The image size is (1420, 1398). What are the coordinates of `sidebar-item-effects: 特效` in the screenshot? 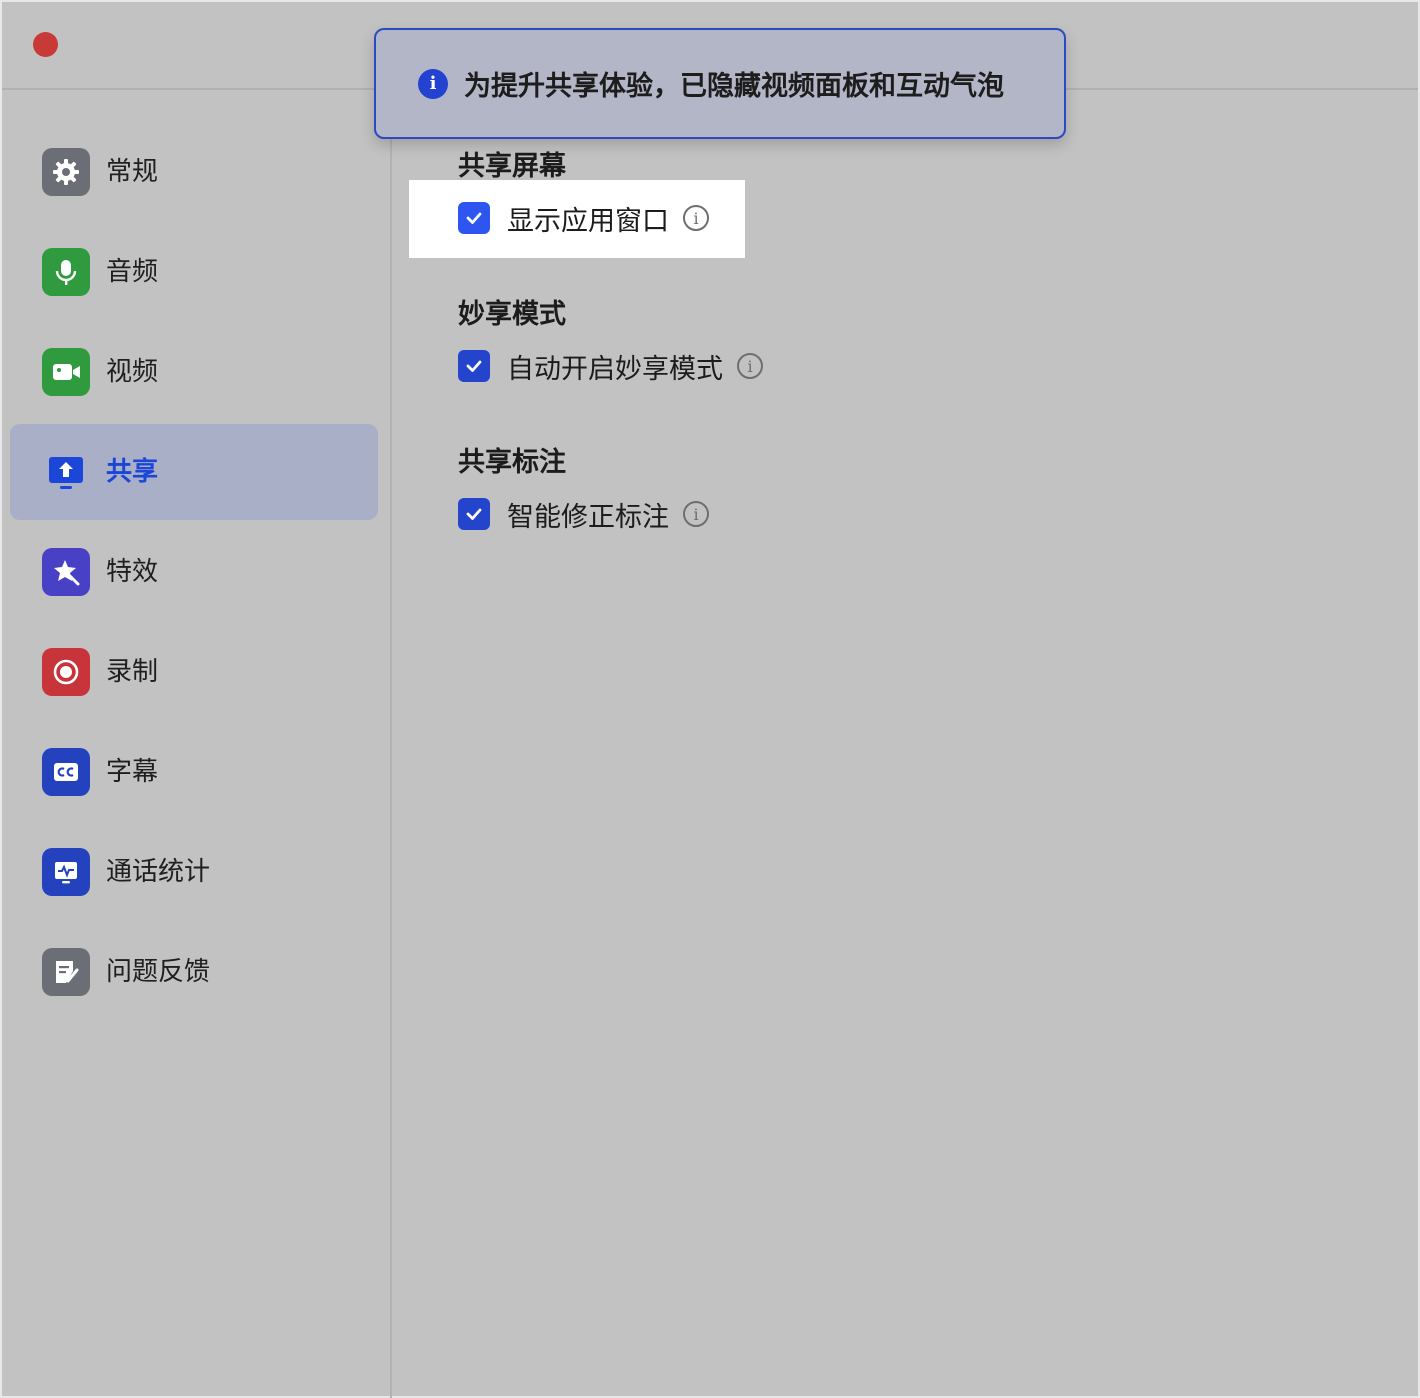 It's located at (194, 572).